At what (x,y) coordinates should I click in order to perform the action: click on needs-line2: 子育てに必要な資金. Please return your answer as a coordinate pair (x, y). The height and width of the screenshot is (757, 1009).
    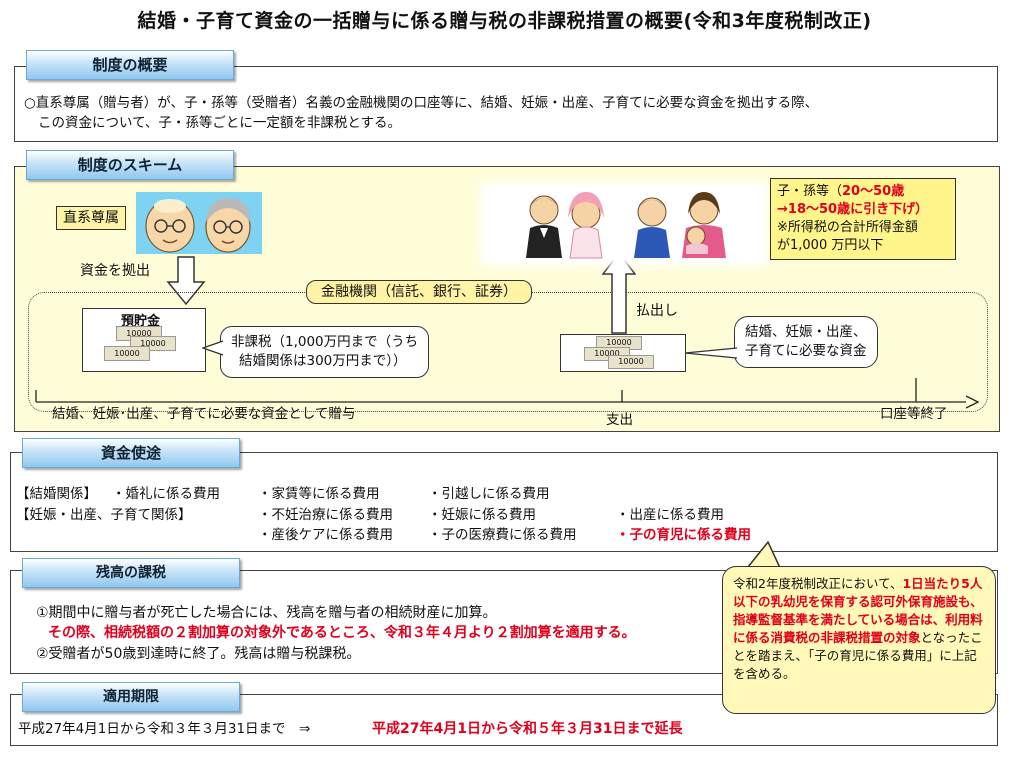
    Looking at the image, I should click on (806, 351).